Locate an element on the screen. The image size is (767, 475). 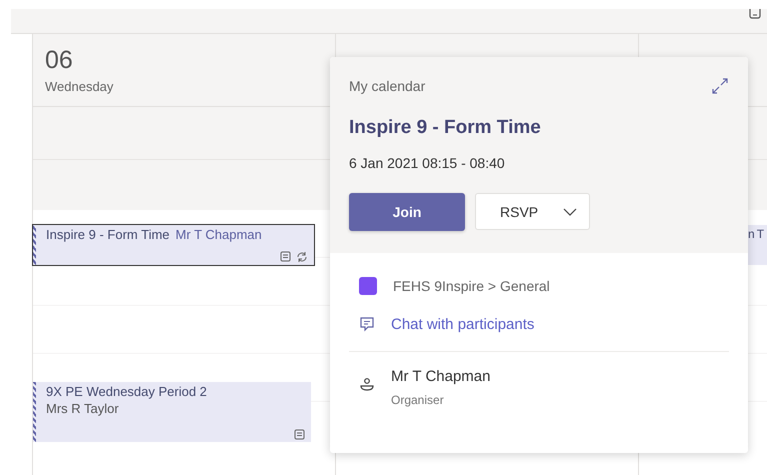
event-organiser: Mrs R Taylor is located at coordinates (83, 408).